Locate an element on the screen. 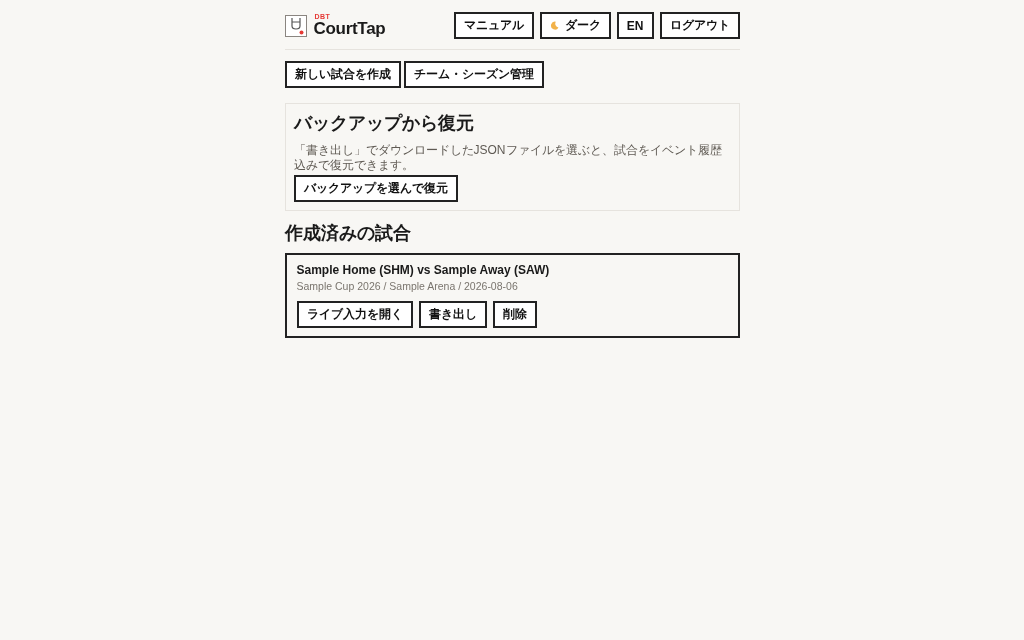  panel-description: 「書き出し」でダウンロードしたJSONファイルを選ぶと、試合をイベント履歴込みで復元できます。 is located at coordinates (508, 158).